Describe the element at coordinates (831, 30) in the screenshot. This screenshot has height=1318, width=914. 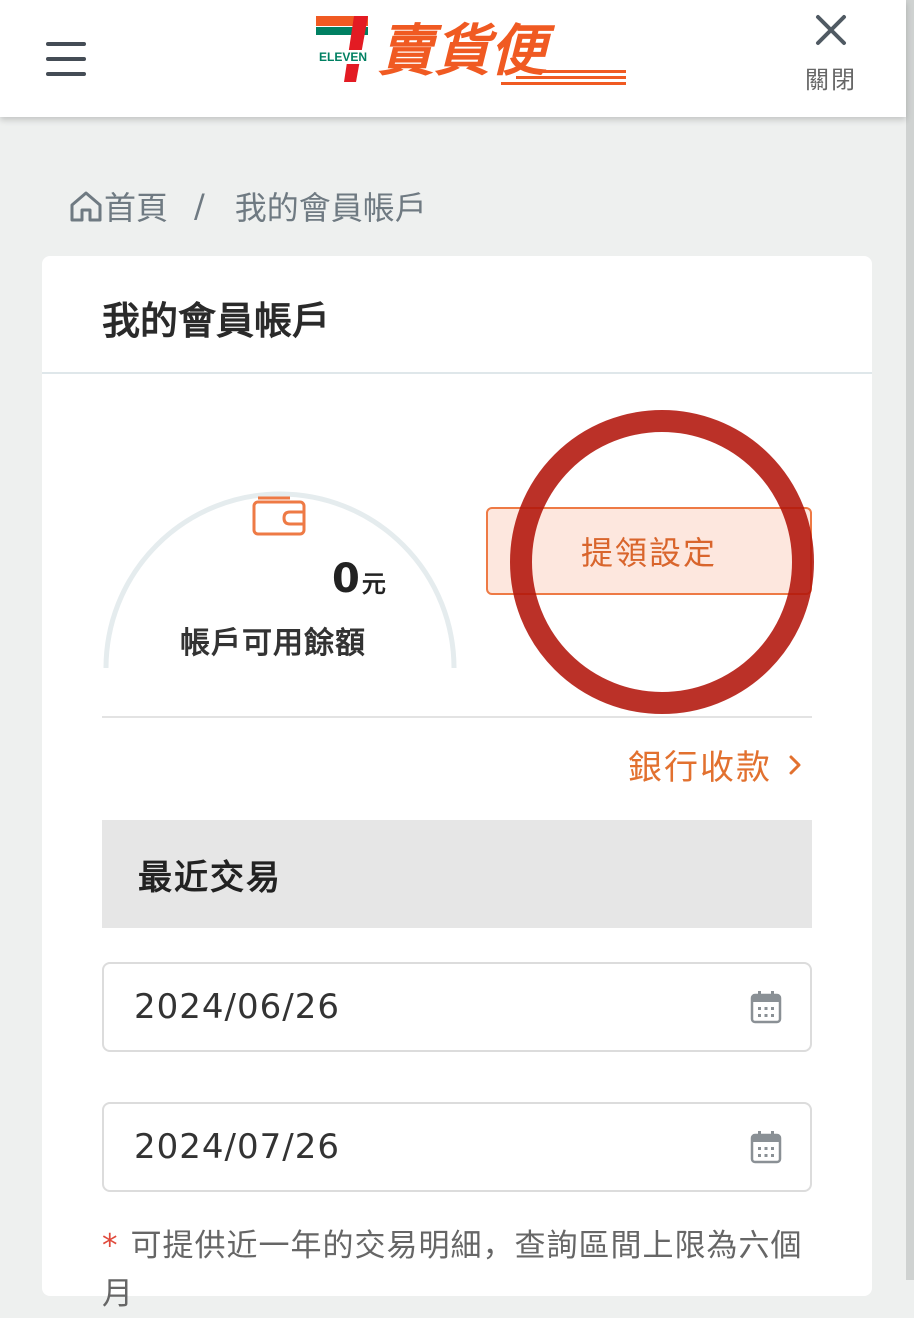
I see `close-icon` at that location.